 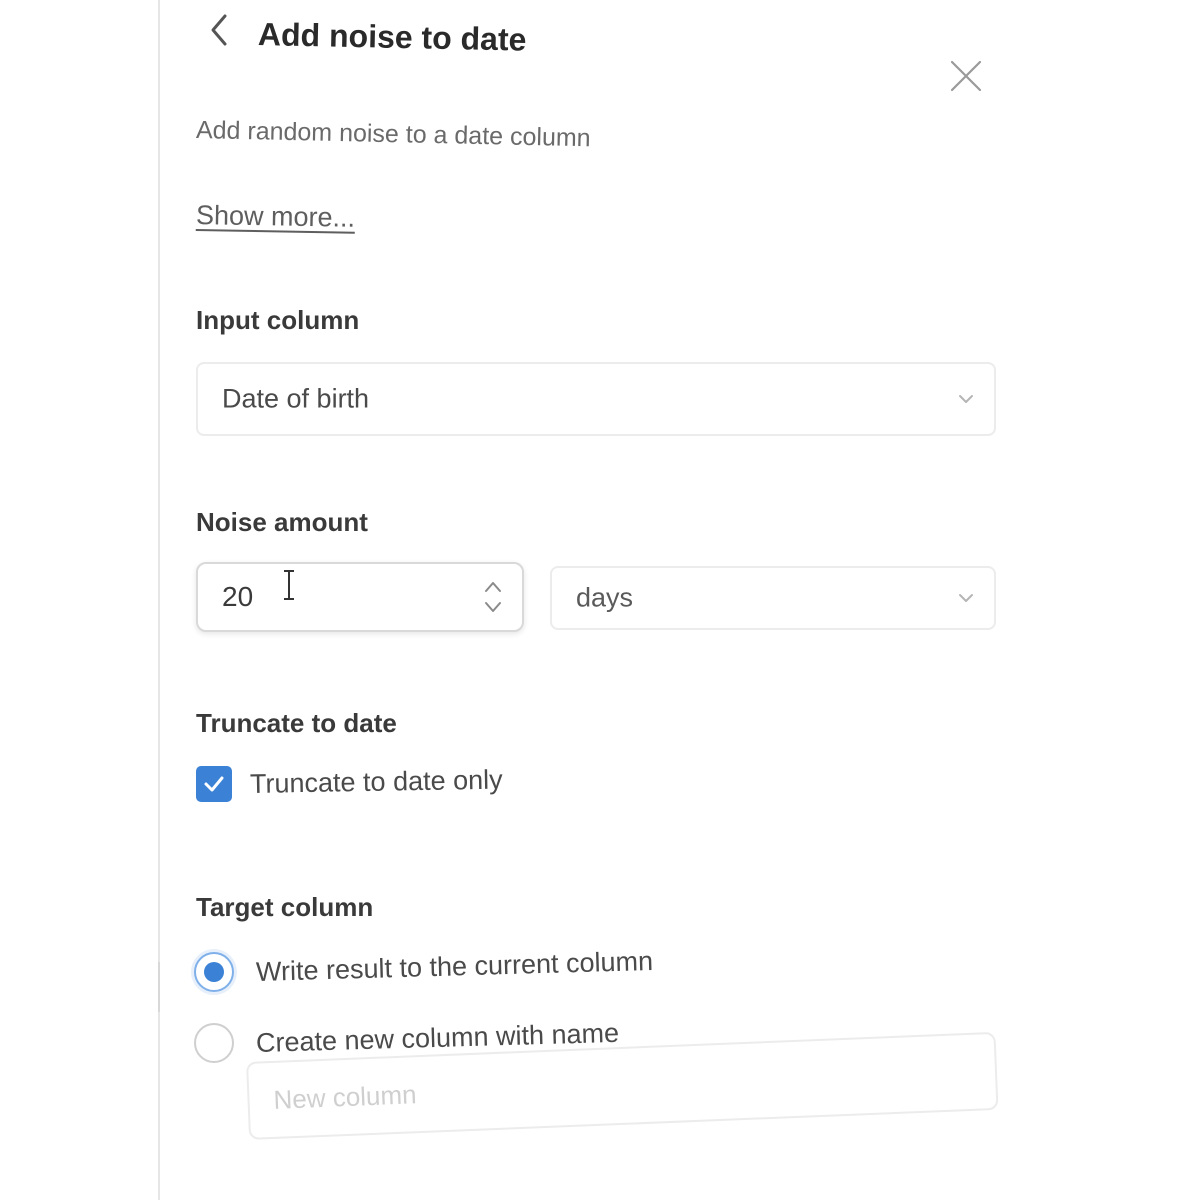 I want to click on close-icon, so click(x=966, y=76).